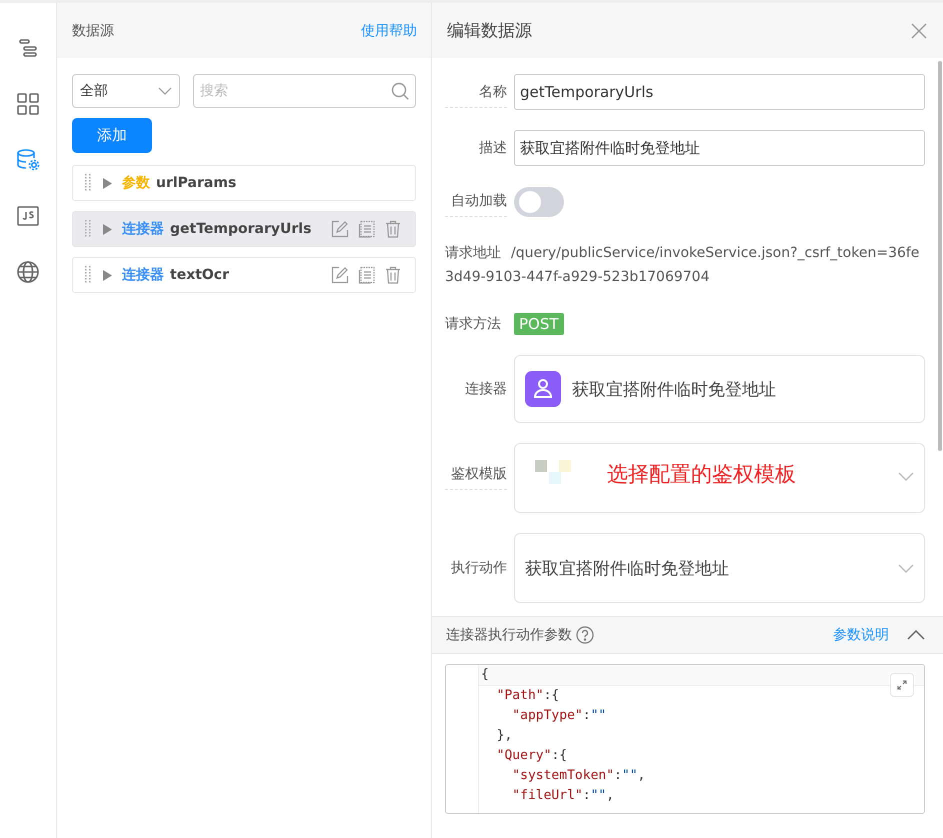 The width and height of the screenshot is (943, 838). Describe the element at coordinates (28, 104) in the screenshot. I see `grid-icon` at that location.